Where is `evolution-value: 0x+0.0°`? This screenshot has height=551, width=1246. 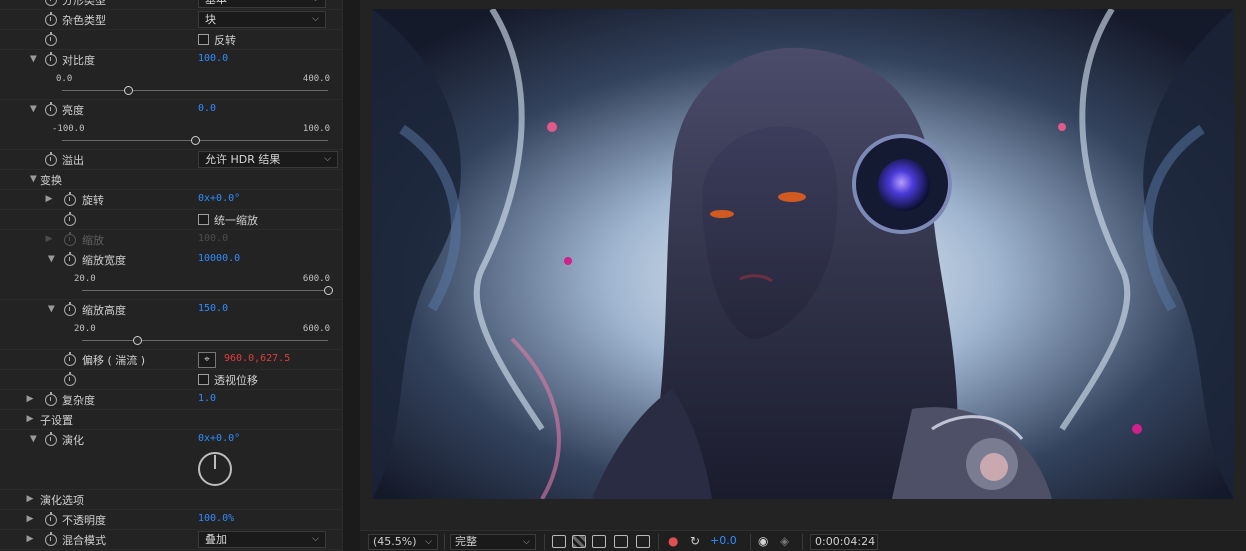 evolution-value: 0x+0.0° is located at coordinates (219, 438).